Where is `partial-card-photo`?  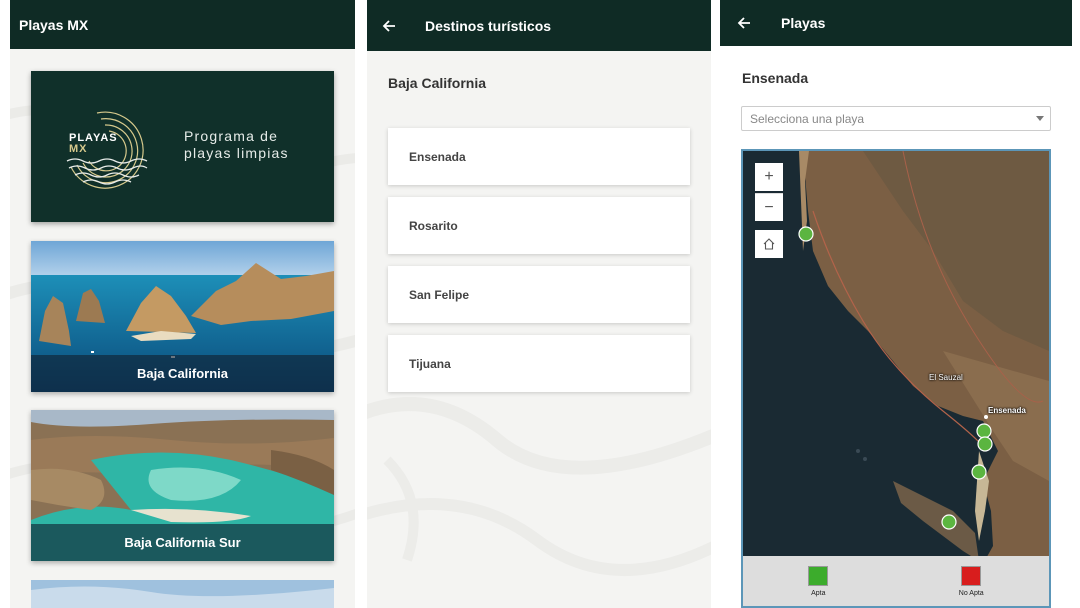 partial-card-photo is located at coordinates (182, 594).